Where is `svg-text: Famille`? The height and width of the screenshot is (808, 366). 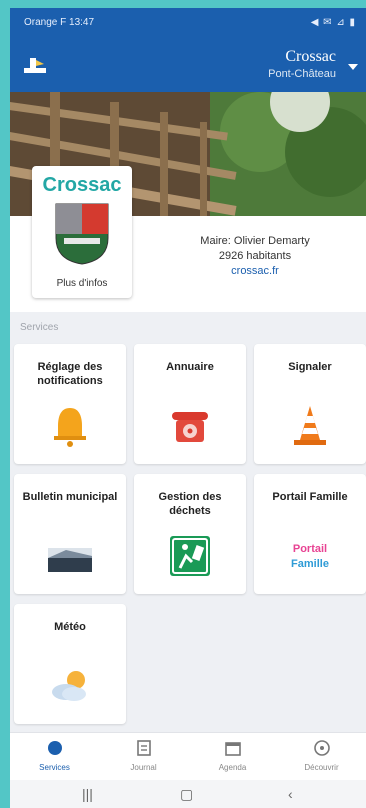
svg-text: Famille is located at coordinates (310, 564).